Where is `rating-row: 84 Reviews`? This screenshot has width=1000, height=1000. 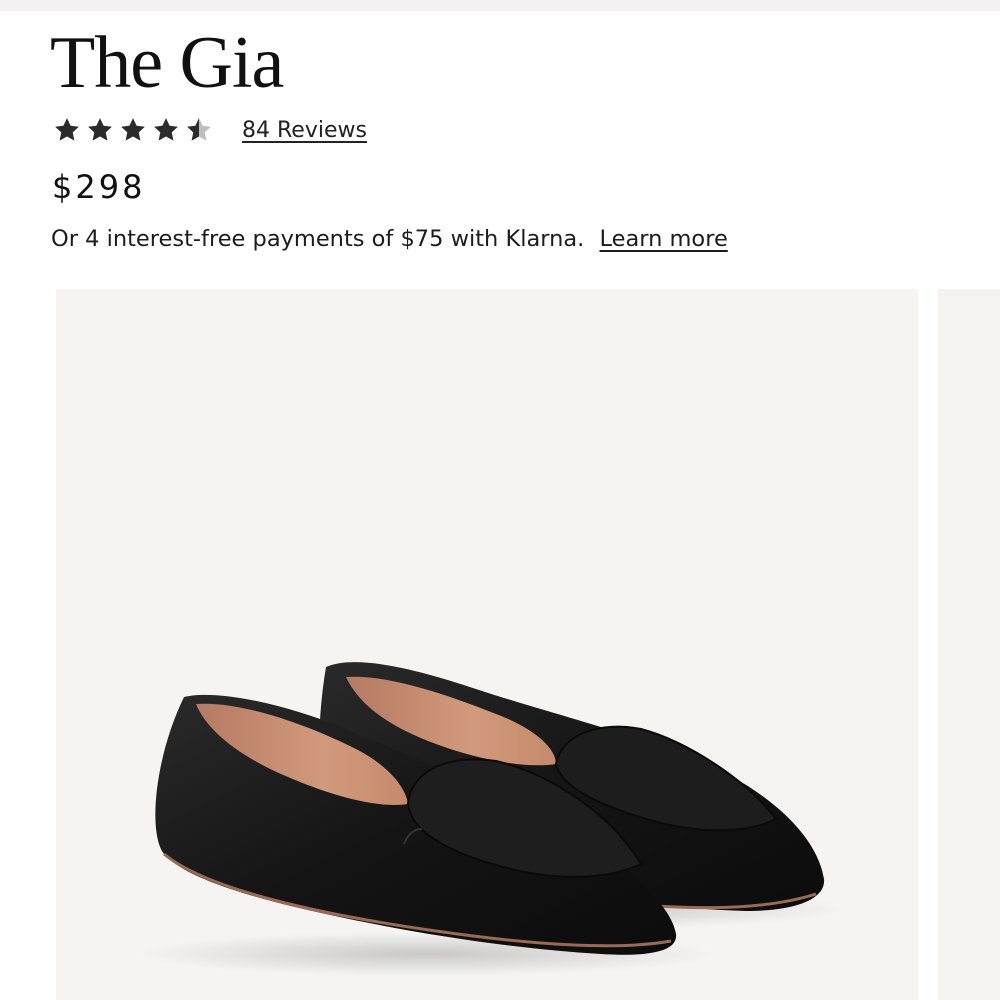 rating-row: 84 Reviews is located at coordinates (209, 130).